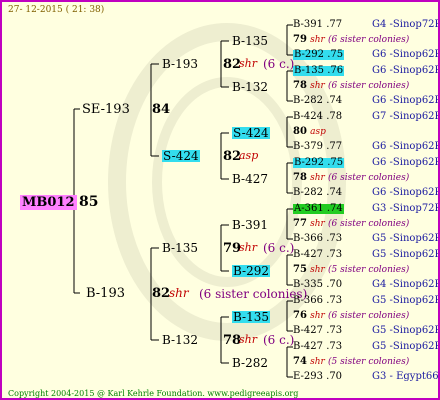  I want to click on gen3-id: S-424, so click(251, 133).